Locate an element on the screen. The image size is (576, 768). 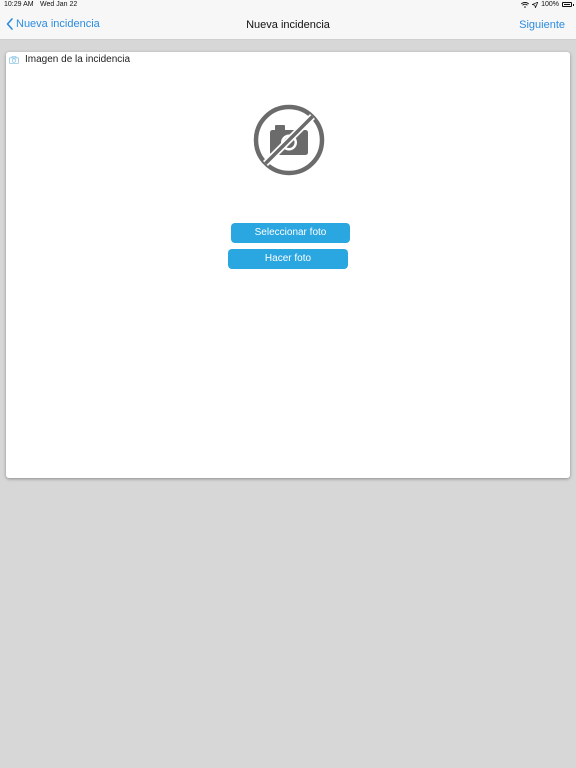
card-header: Imagen de la incidencia is located at coordinates (69, 59).